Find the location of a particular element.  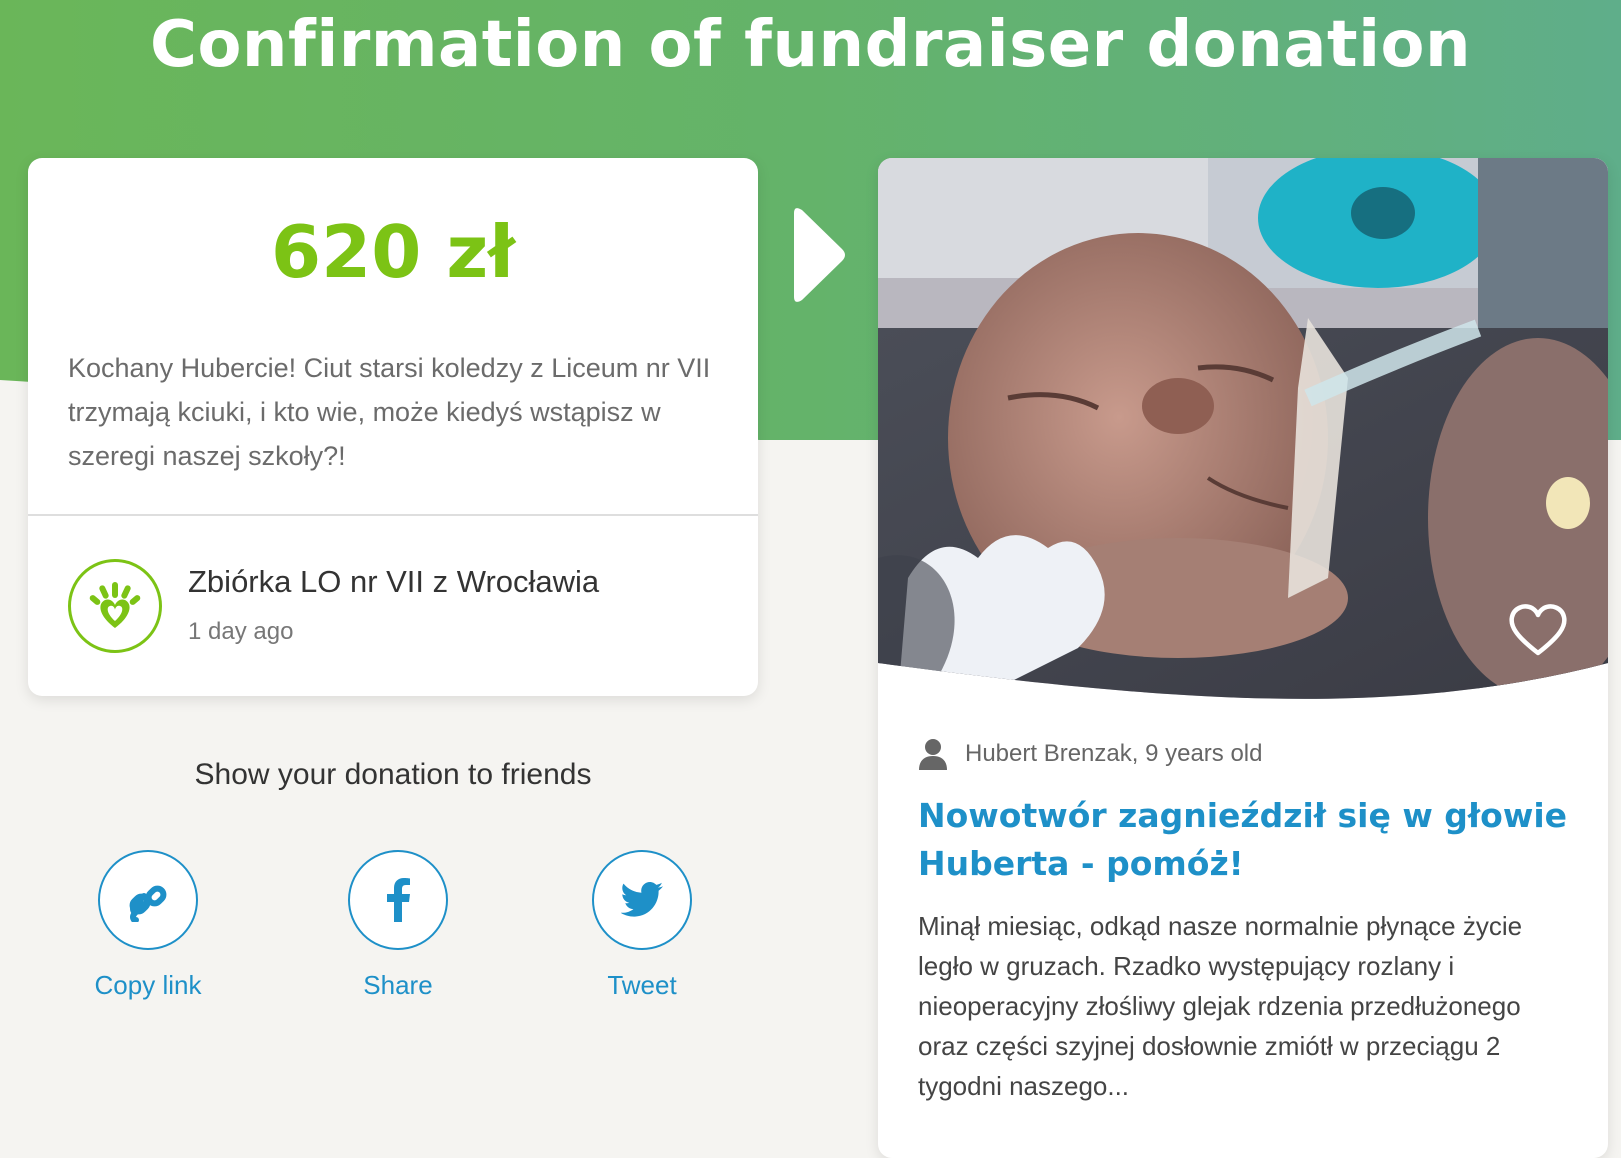

arrow-right-icon is located at coordinates (819, 255).